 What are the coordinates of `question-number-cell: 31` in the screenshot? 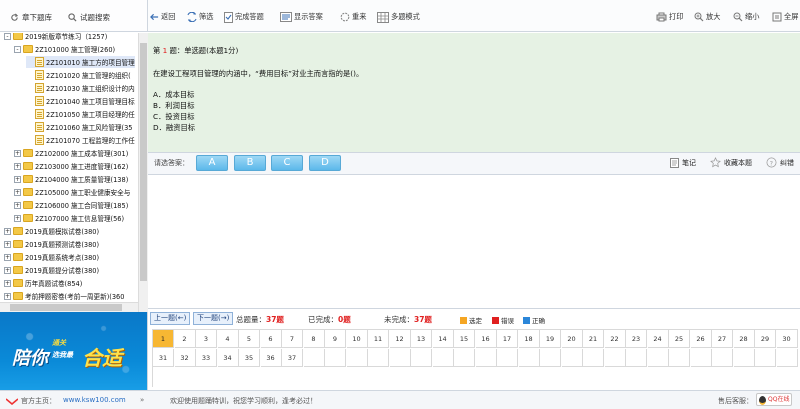 It's located at (163, 357).